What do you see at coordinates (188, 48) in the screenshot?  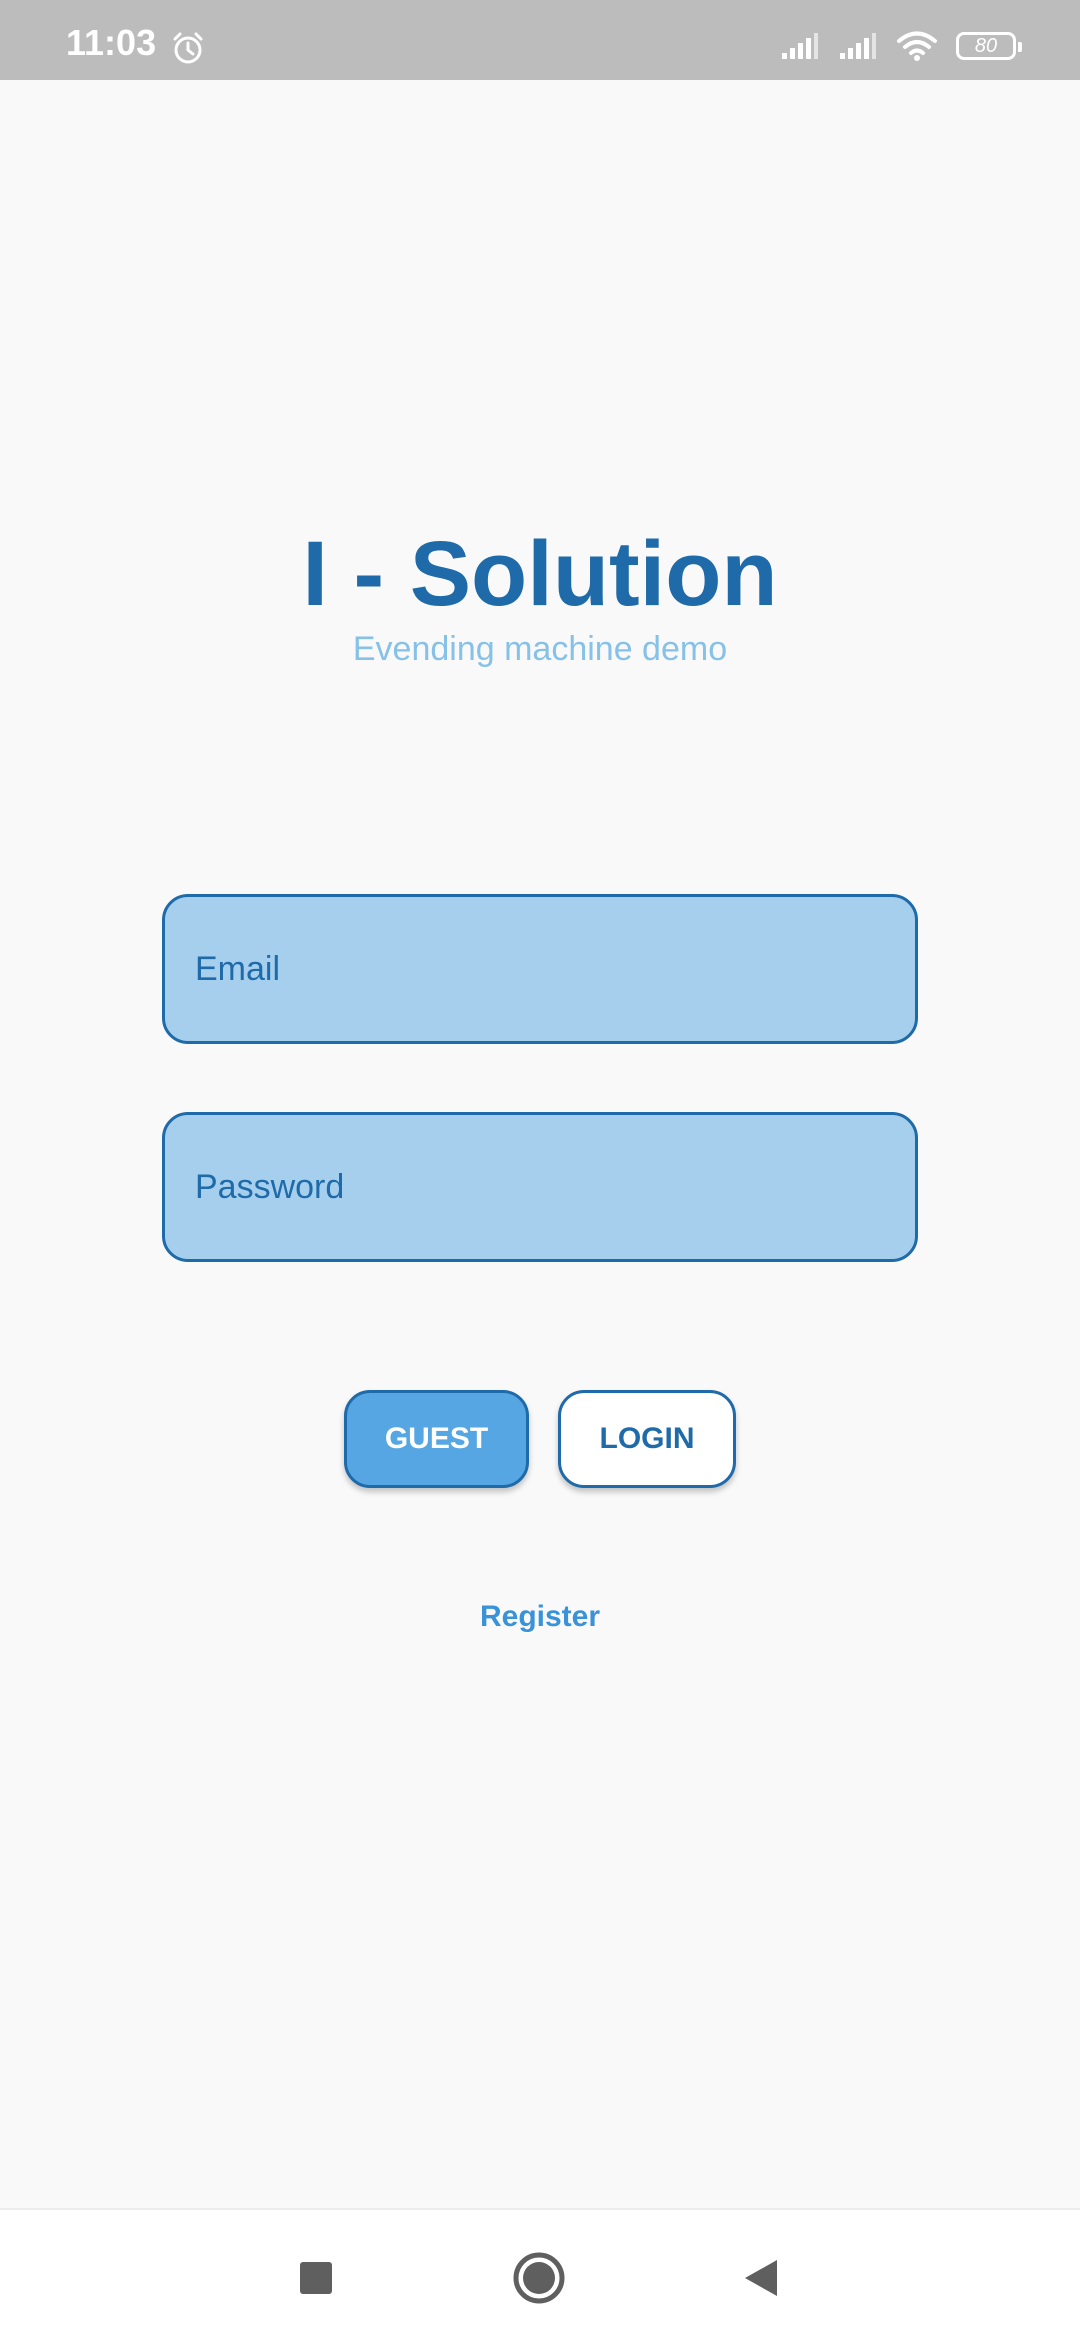 I see `alarm-icon` at bounding box center [188, 48].